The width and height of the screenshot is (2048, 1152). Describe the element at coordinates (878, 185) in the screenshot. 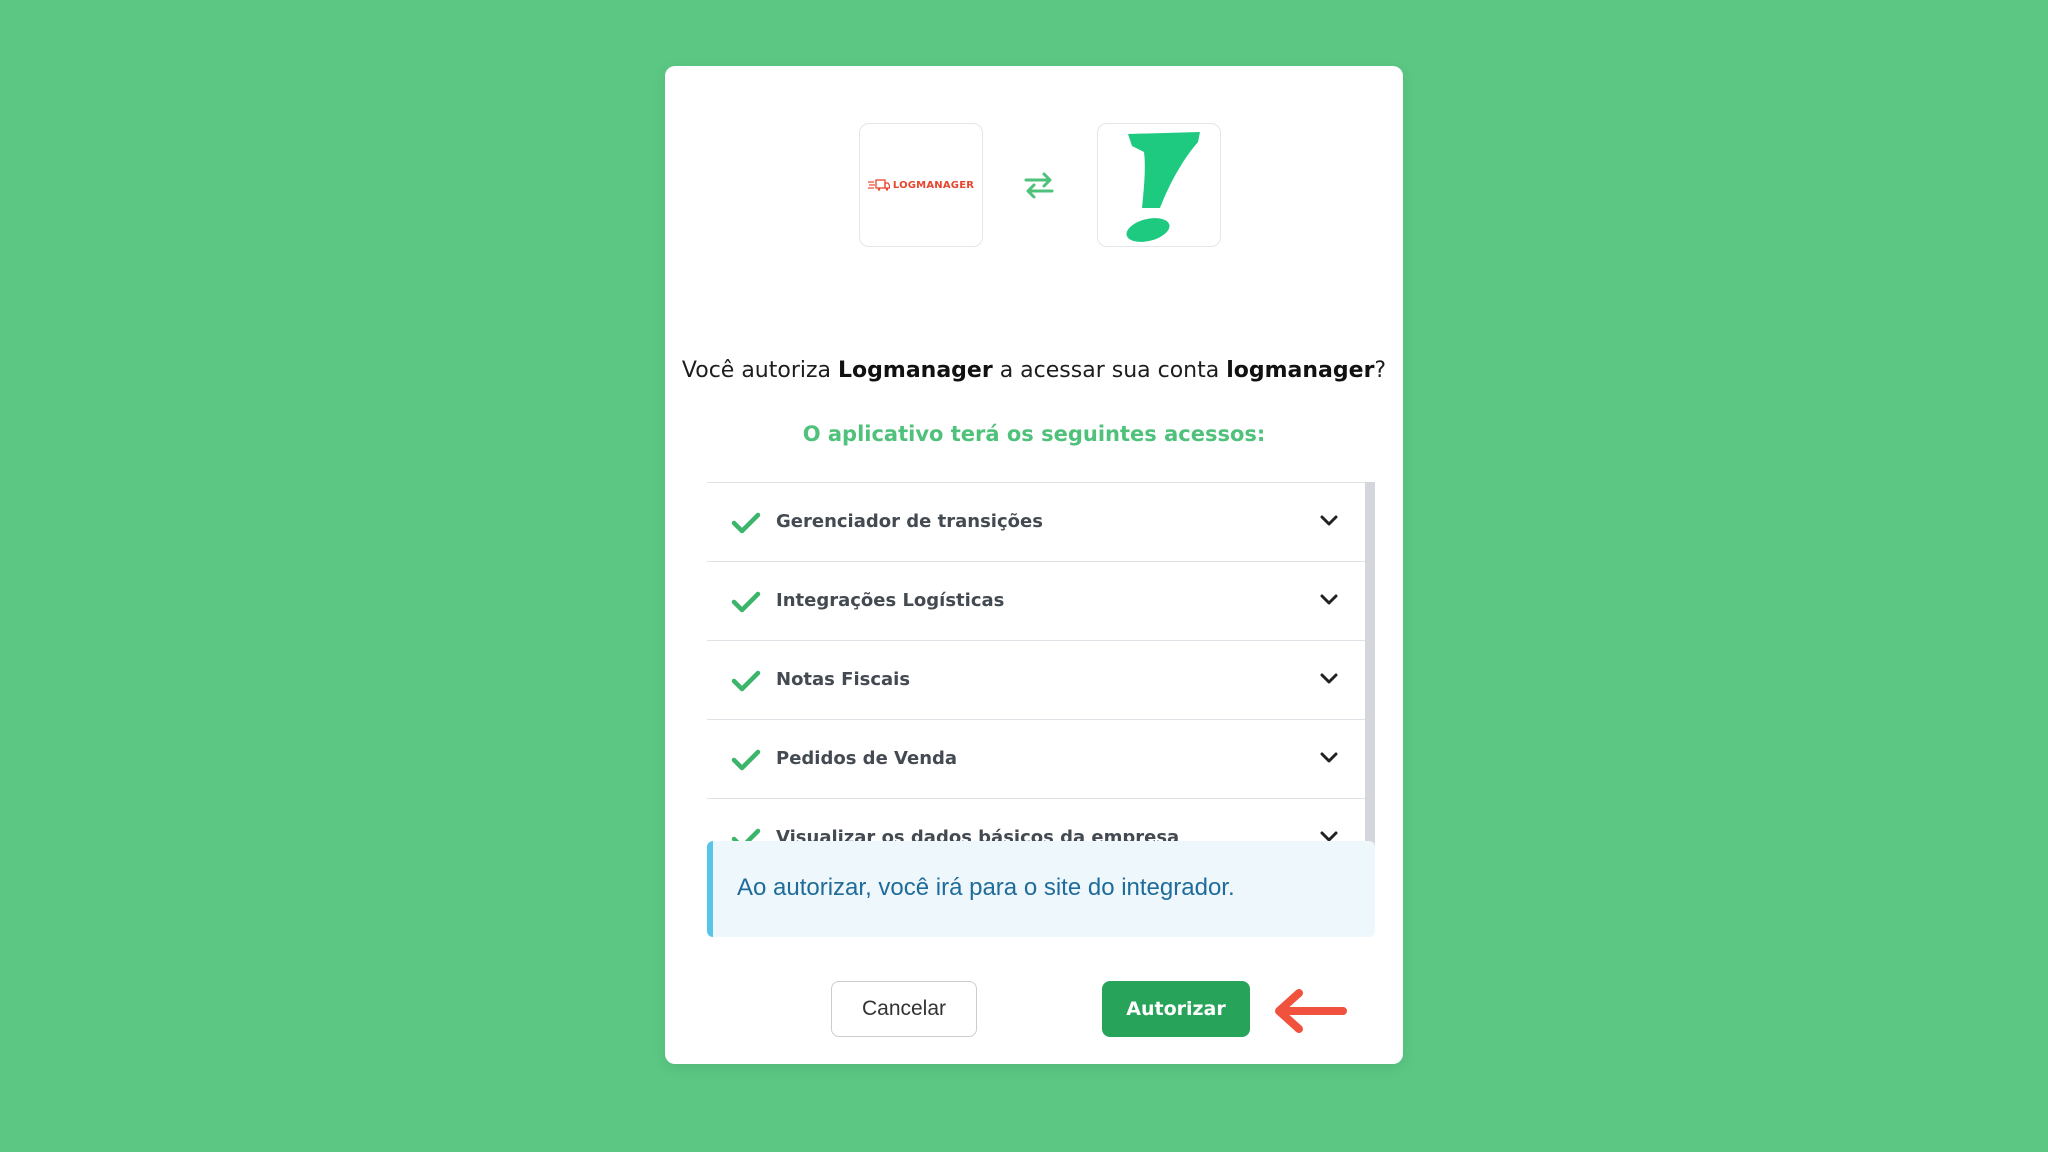

I see `truck-icon` at that location.